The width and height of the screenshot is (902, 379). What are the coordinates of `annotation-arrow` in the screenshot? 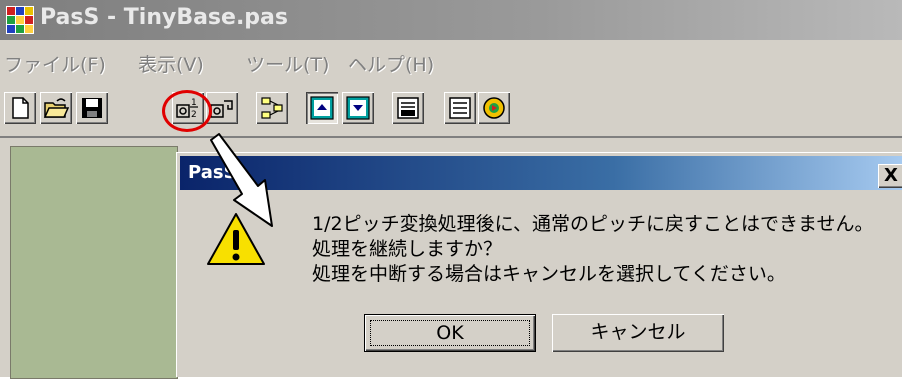 It's located at (241, 180).